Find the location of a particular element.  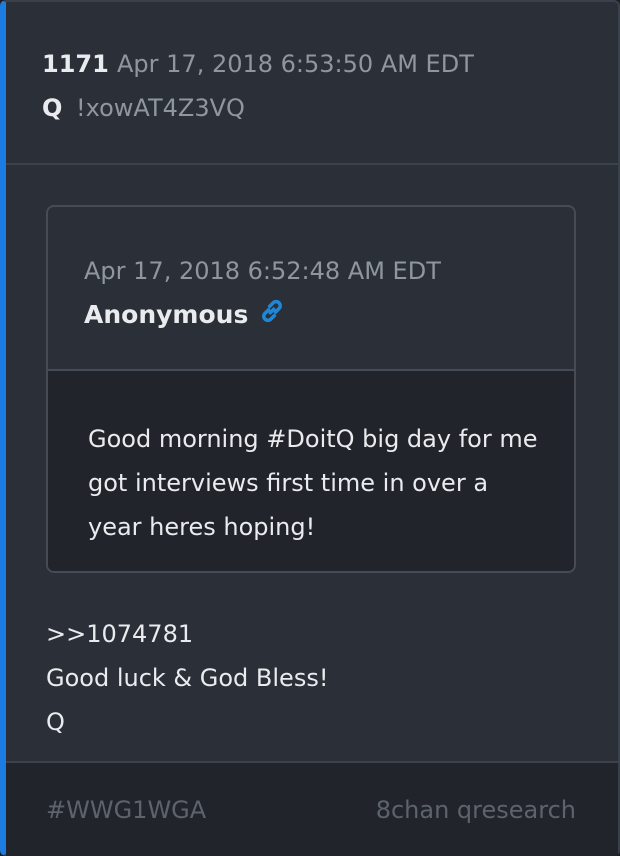

post-tripcode: !xowAT4Z3VQ is located at coordinates (160, 108).